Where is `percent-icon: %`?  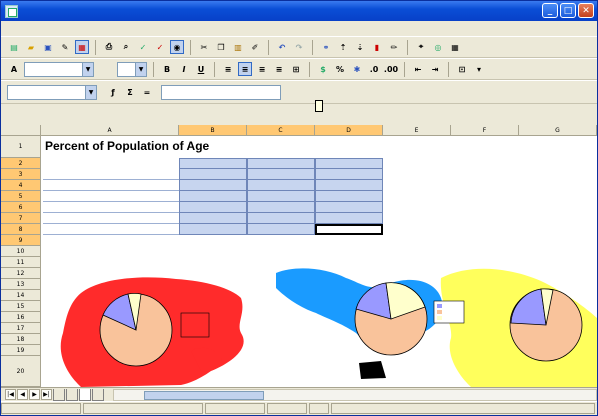
percent-icon: % is located at coordinates (340, 69).